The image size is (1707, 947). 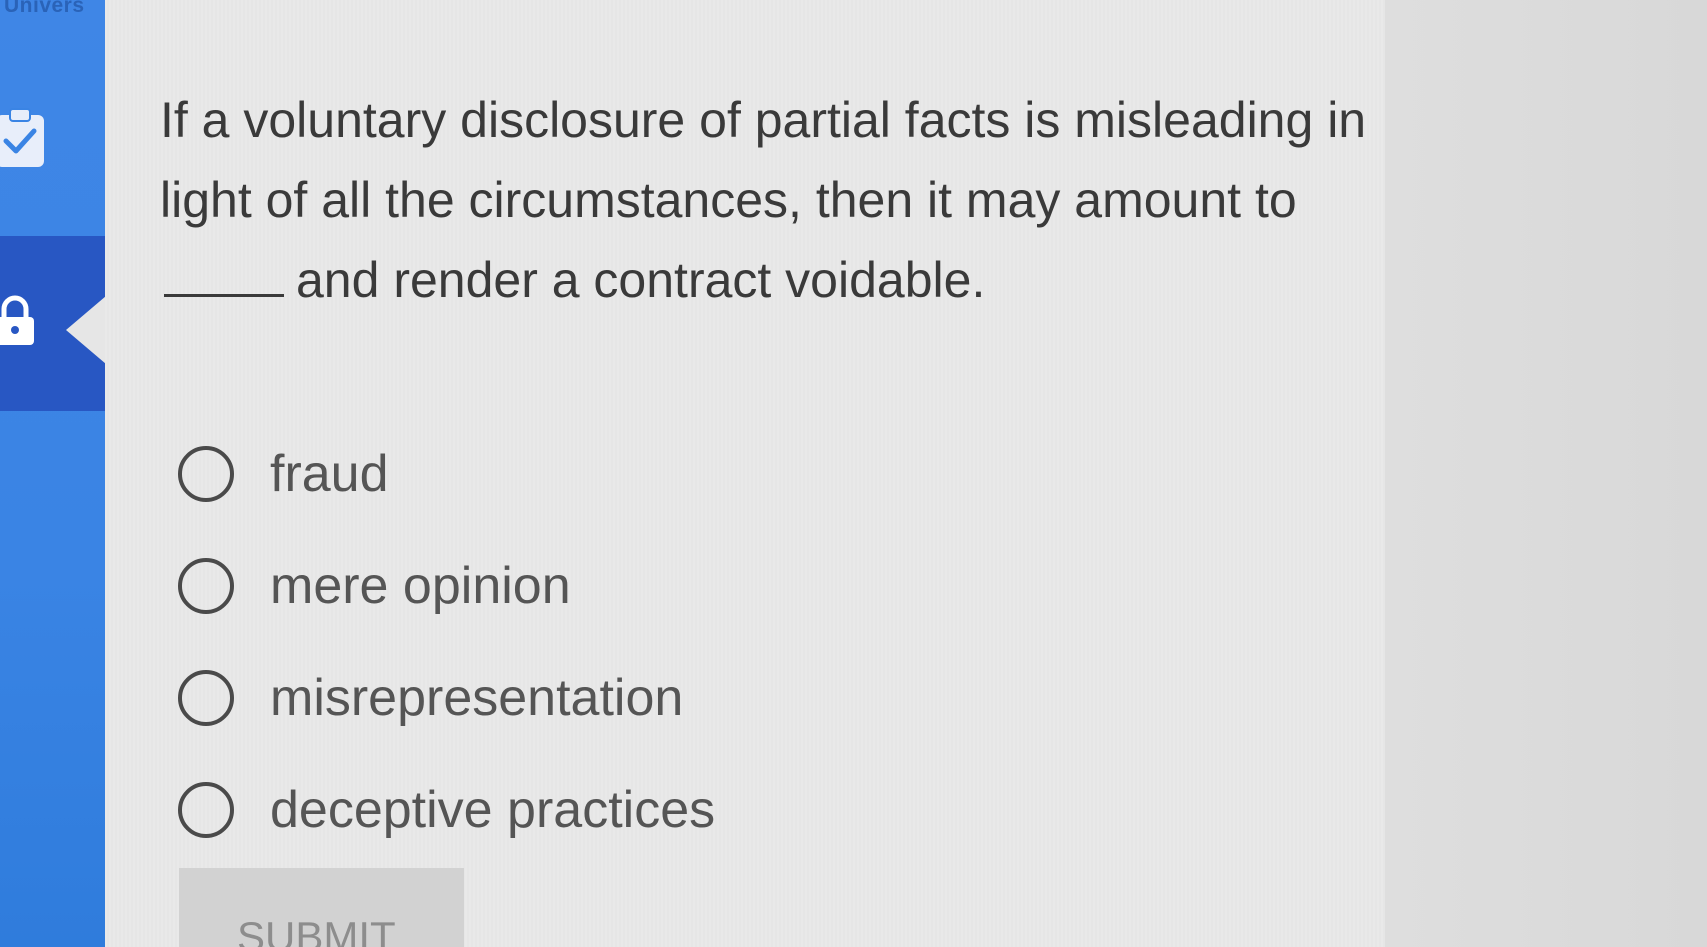 I want to click on option-deceptive-practices: deceptive practices, so click(x=446, y=810).